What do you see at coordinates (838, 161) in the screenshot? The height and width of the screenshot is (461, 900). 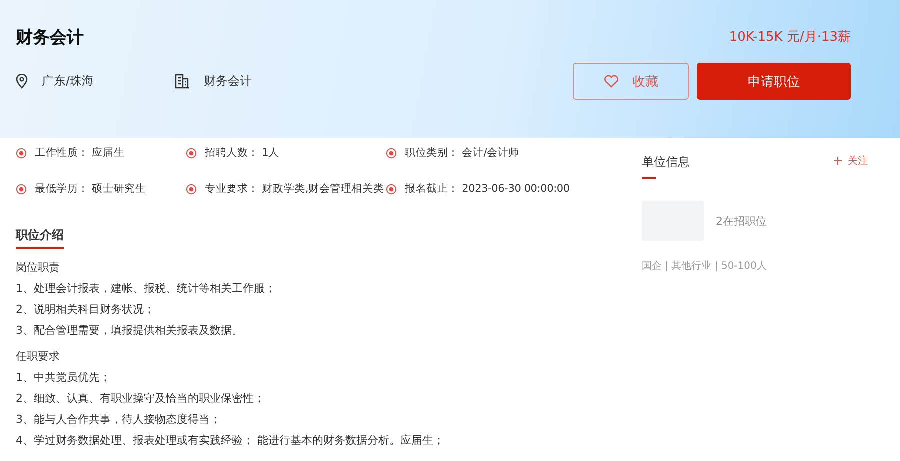 I see `plus-icon` at bounding box center [838, 161].